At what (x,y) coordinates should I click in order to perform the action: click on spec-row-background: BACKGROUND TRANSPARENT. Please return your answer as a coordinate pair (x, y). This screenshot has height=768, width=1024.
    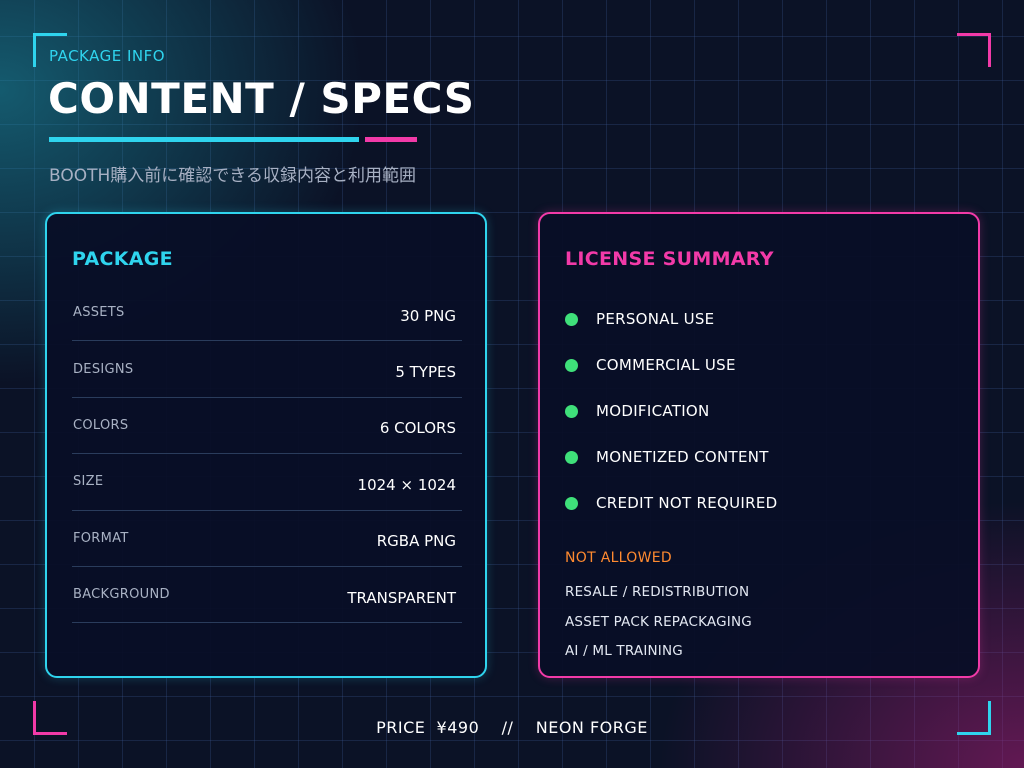
    Looking at the image, I should click on (267, 595).